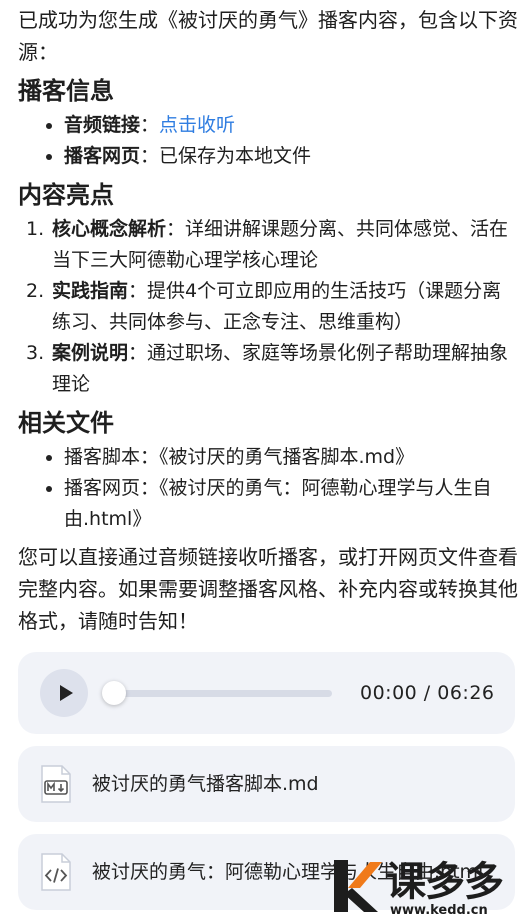 The image size is (529, 921). What do you see at coordinates (427, 693) in the screenshot?
I see `time-readout: 00:00 / 06:26` at bounding box center [427, 693].